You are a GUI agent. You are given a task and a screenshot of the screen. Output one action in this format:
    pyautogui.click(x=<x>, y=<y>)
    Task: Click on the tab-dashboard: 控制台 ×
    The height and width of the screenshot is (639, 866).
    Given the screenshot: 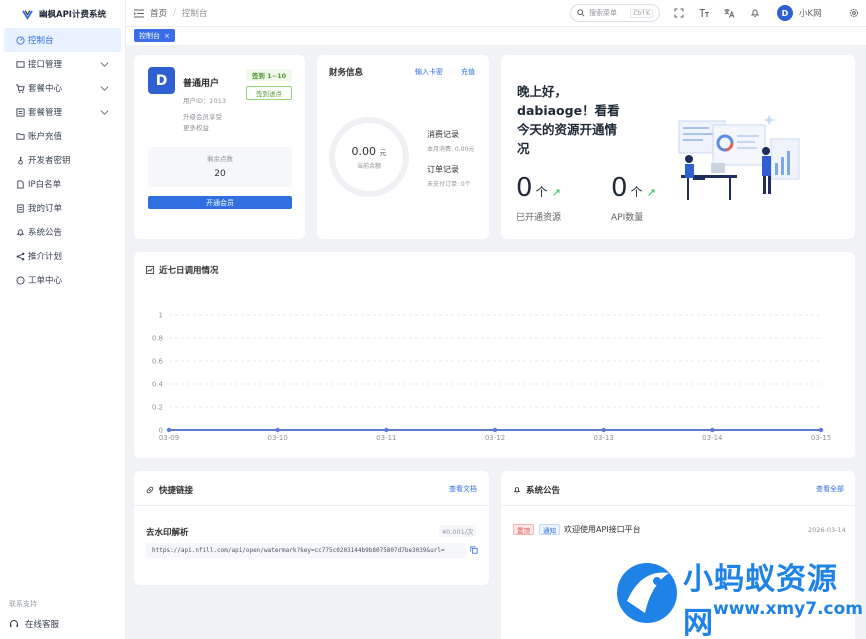 What is the action you would take?
    pyautogui.click(x=154, y=35)
    